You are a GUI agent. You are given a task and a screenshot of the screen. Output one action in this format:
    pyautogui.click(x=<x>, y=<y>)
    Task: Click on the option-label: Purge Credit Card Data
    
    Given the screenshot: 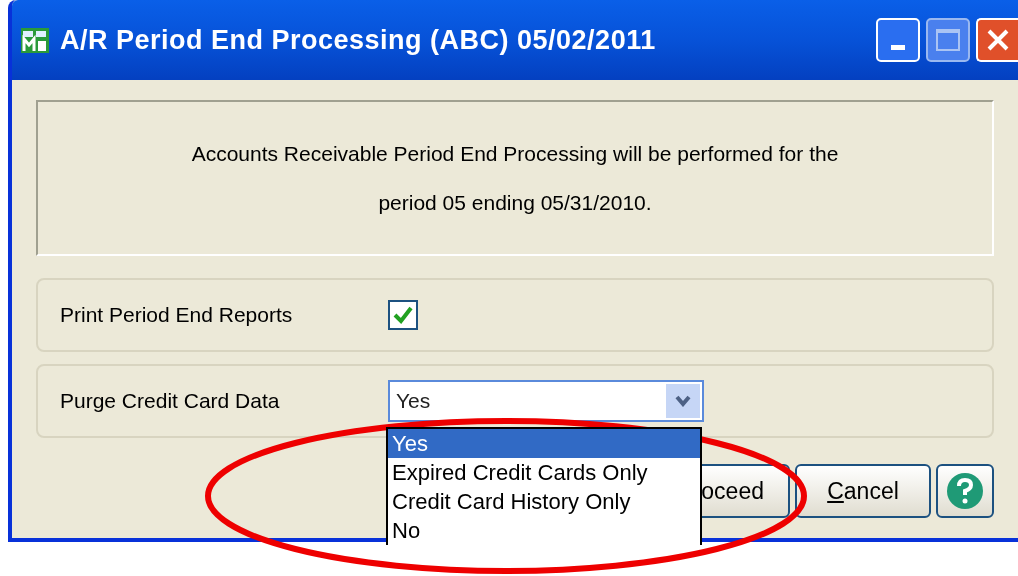 What is the action you would take?
    pyautogui.click(x=170, y=401)
    